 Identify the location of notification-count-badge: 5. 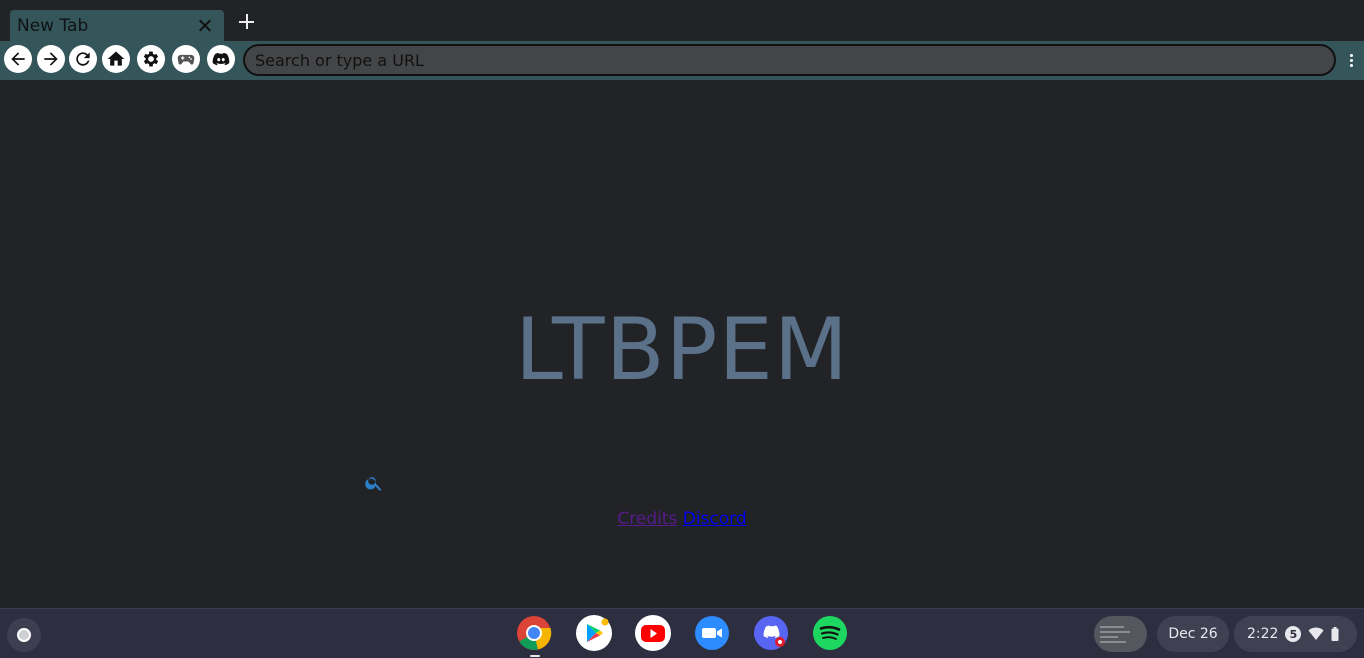
(1293, 634).